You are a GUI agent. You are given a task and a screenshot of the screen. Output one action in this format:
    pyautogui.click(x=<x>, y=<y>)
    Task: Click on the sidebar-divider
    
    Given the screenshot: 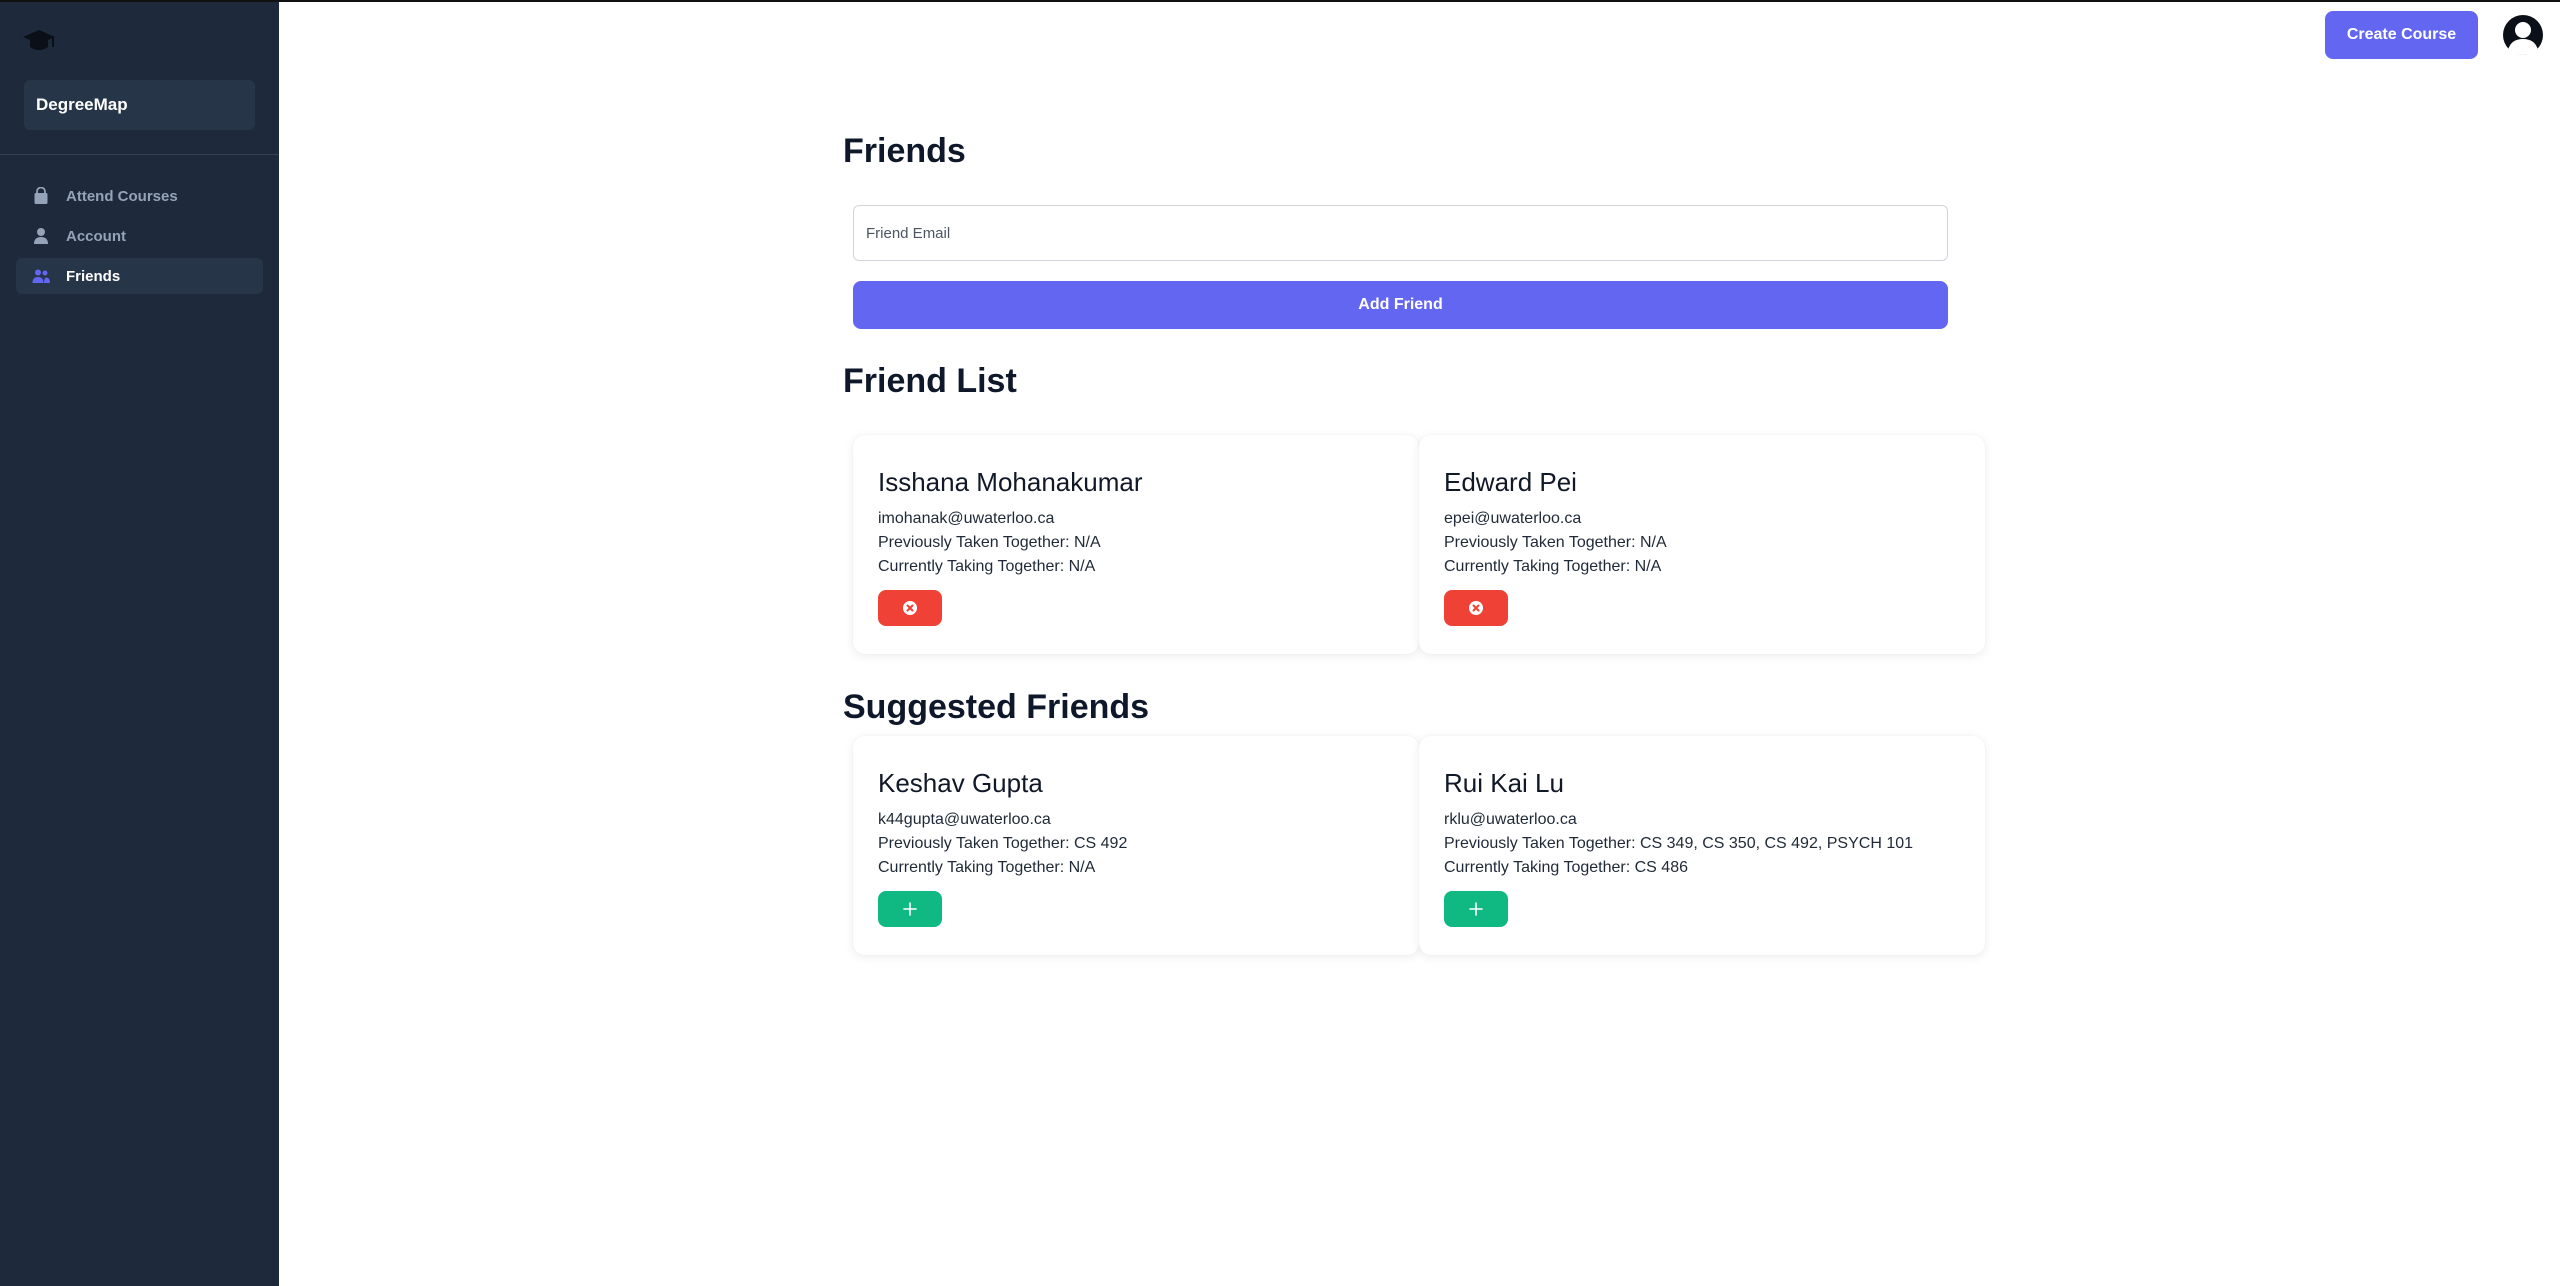 What is the action you would take?
    pyautogui.click(x=139, y=154)
    